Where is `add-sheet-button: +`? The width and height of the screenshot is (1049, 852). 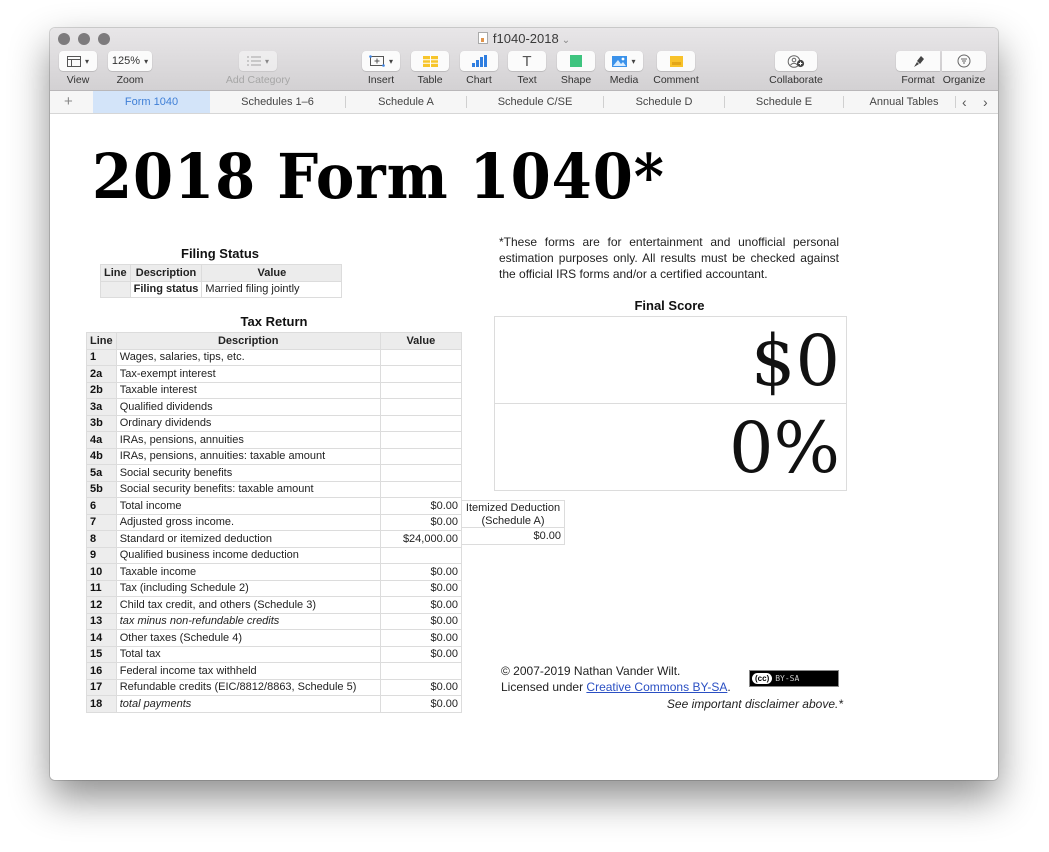 add-sheet-button: + is located at coordinates (68, 102).